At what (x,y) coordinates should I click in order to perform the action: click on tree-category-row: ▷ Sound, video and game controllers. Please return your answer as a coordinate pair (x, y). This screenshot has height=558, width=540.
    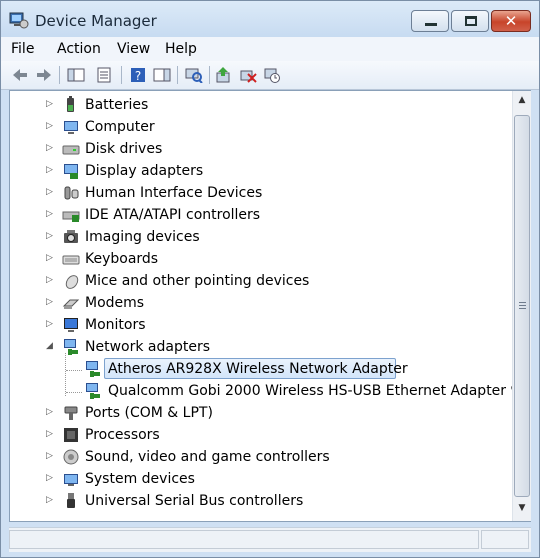
    Looking at the image, I should click on (261, 457).